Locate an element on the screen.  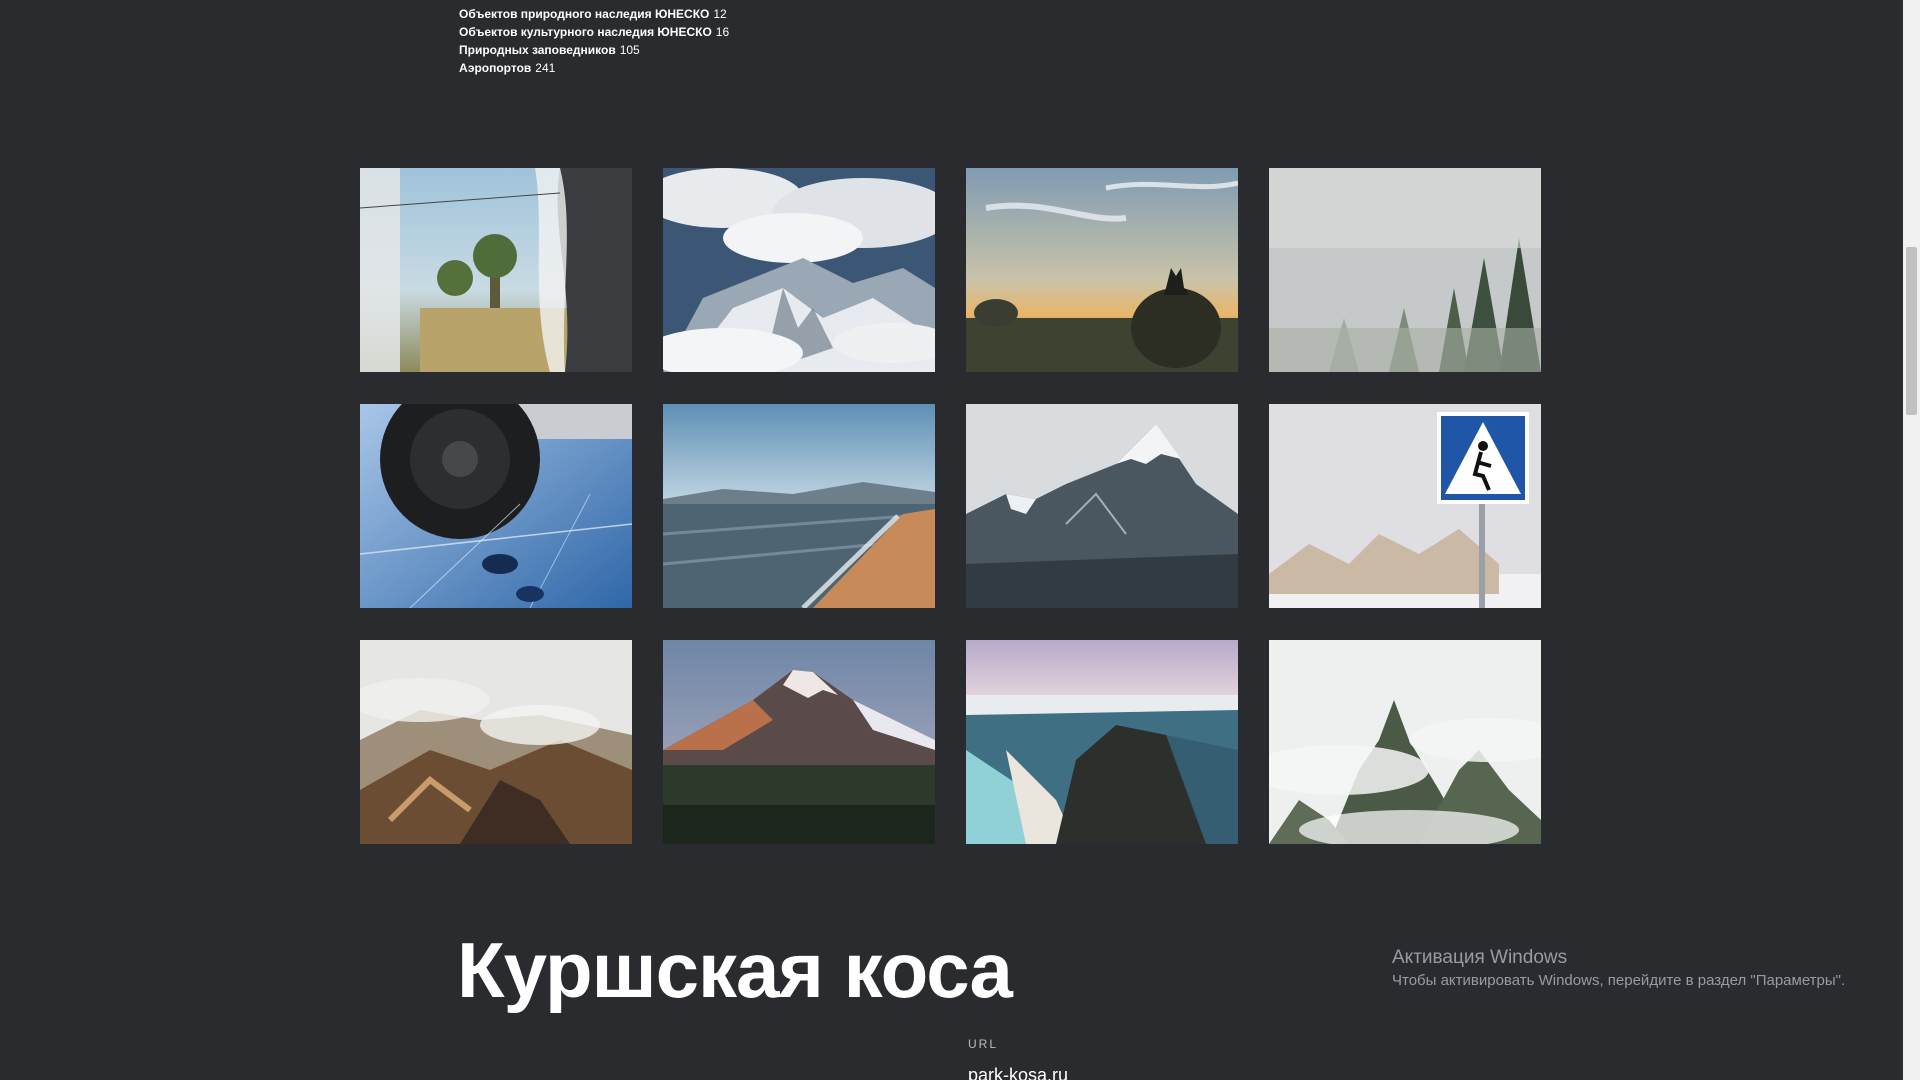
crosswalk-sign-photo is located at coordinates (1405, 506).